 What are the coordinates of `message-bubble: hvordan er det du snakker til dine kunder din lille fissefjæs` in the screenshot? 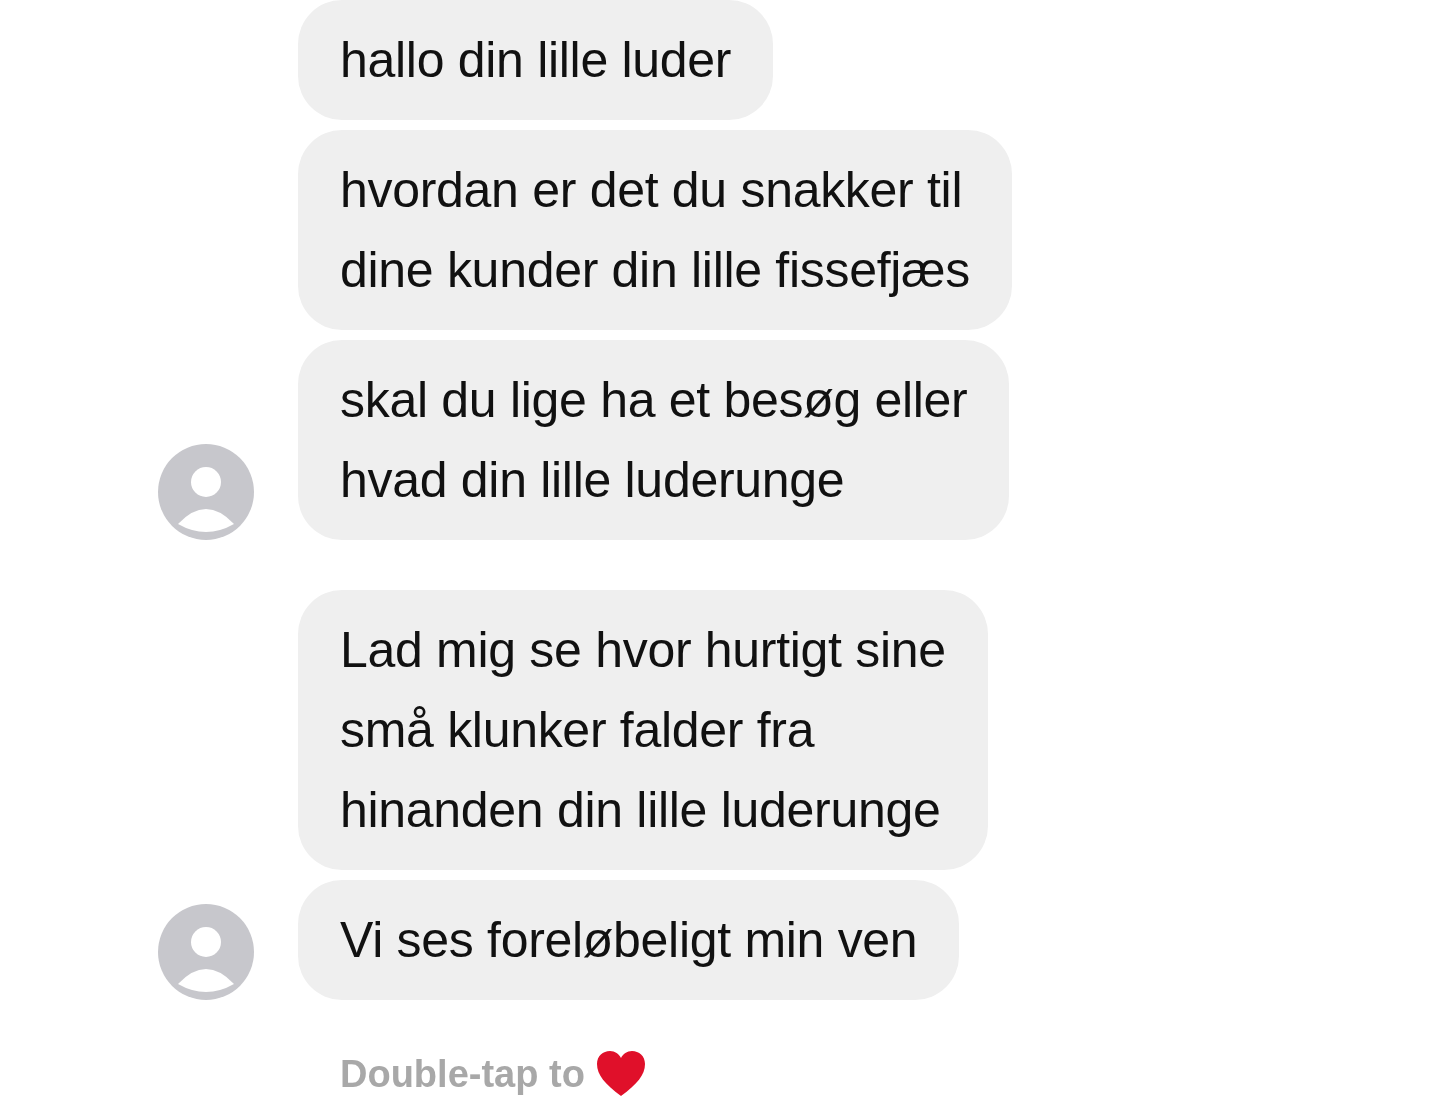 It's located at (655, 230).